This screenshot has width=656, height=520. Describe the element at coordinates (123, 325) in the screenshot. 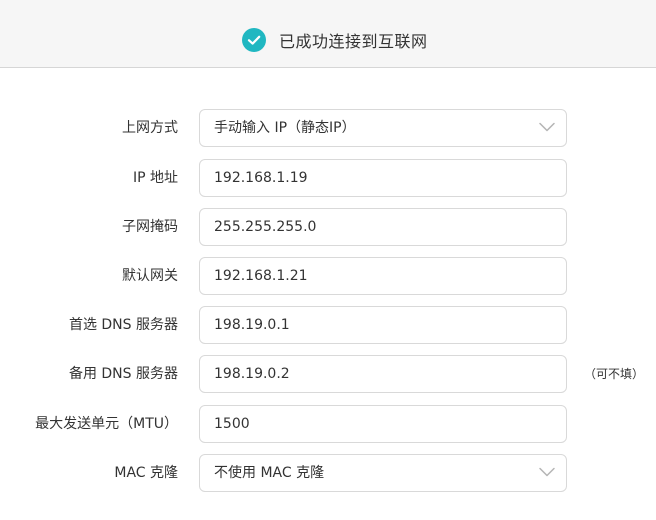

I see `primary-dns-label: 首选 DNS 服务器` at that location.